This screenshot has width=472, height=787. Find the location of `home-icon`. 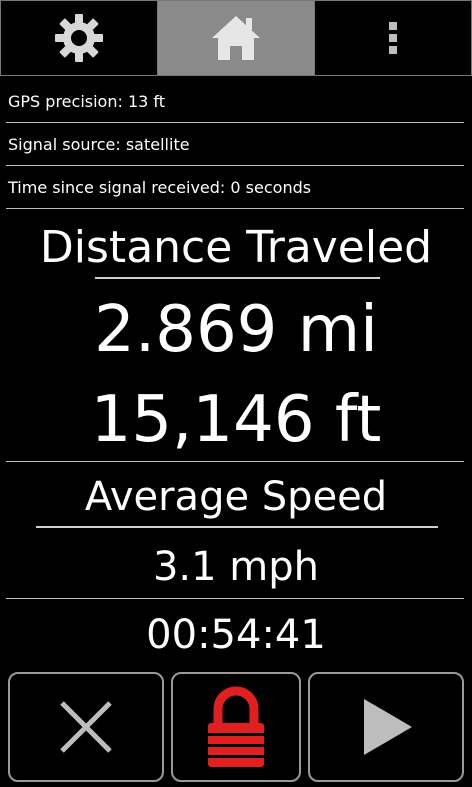

home-icon is located at coordinates (236, 38).